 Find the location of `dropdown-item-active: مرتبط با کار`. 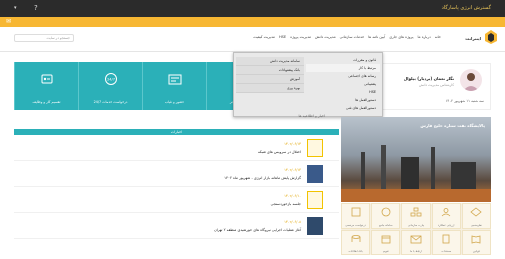

dropdown-item-active: مرتبط با کار is located at coordinates (343, 68).